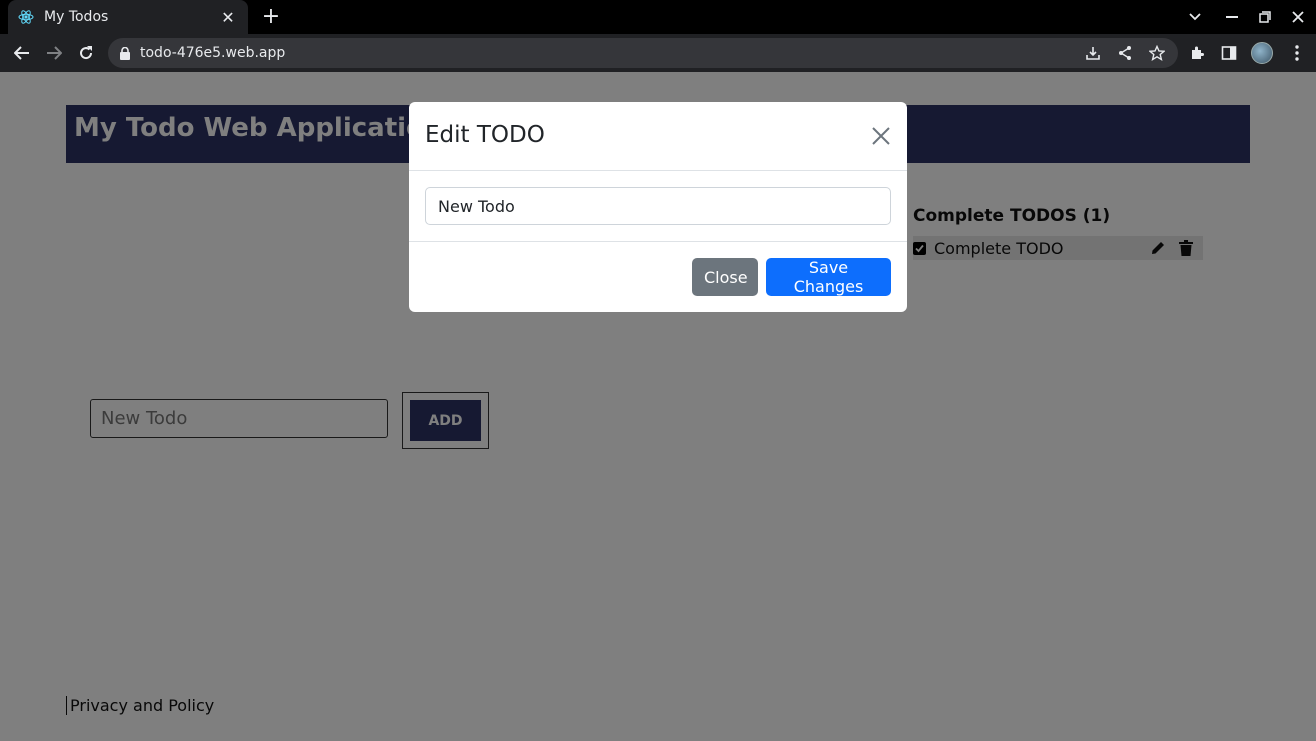 Image resolution: width=1316 pixels, height=741 pixels. Describe the element at coordinates (271, 17) in the screenshot. I see `new-tab-icon: +` at that location.